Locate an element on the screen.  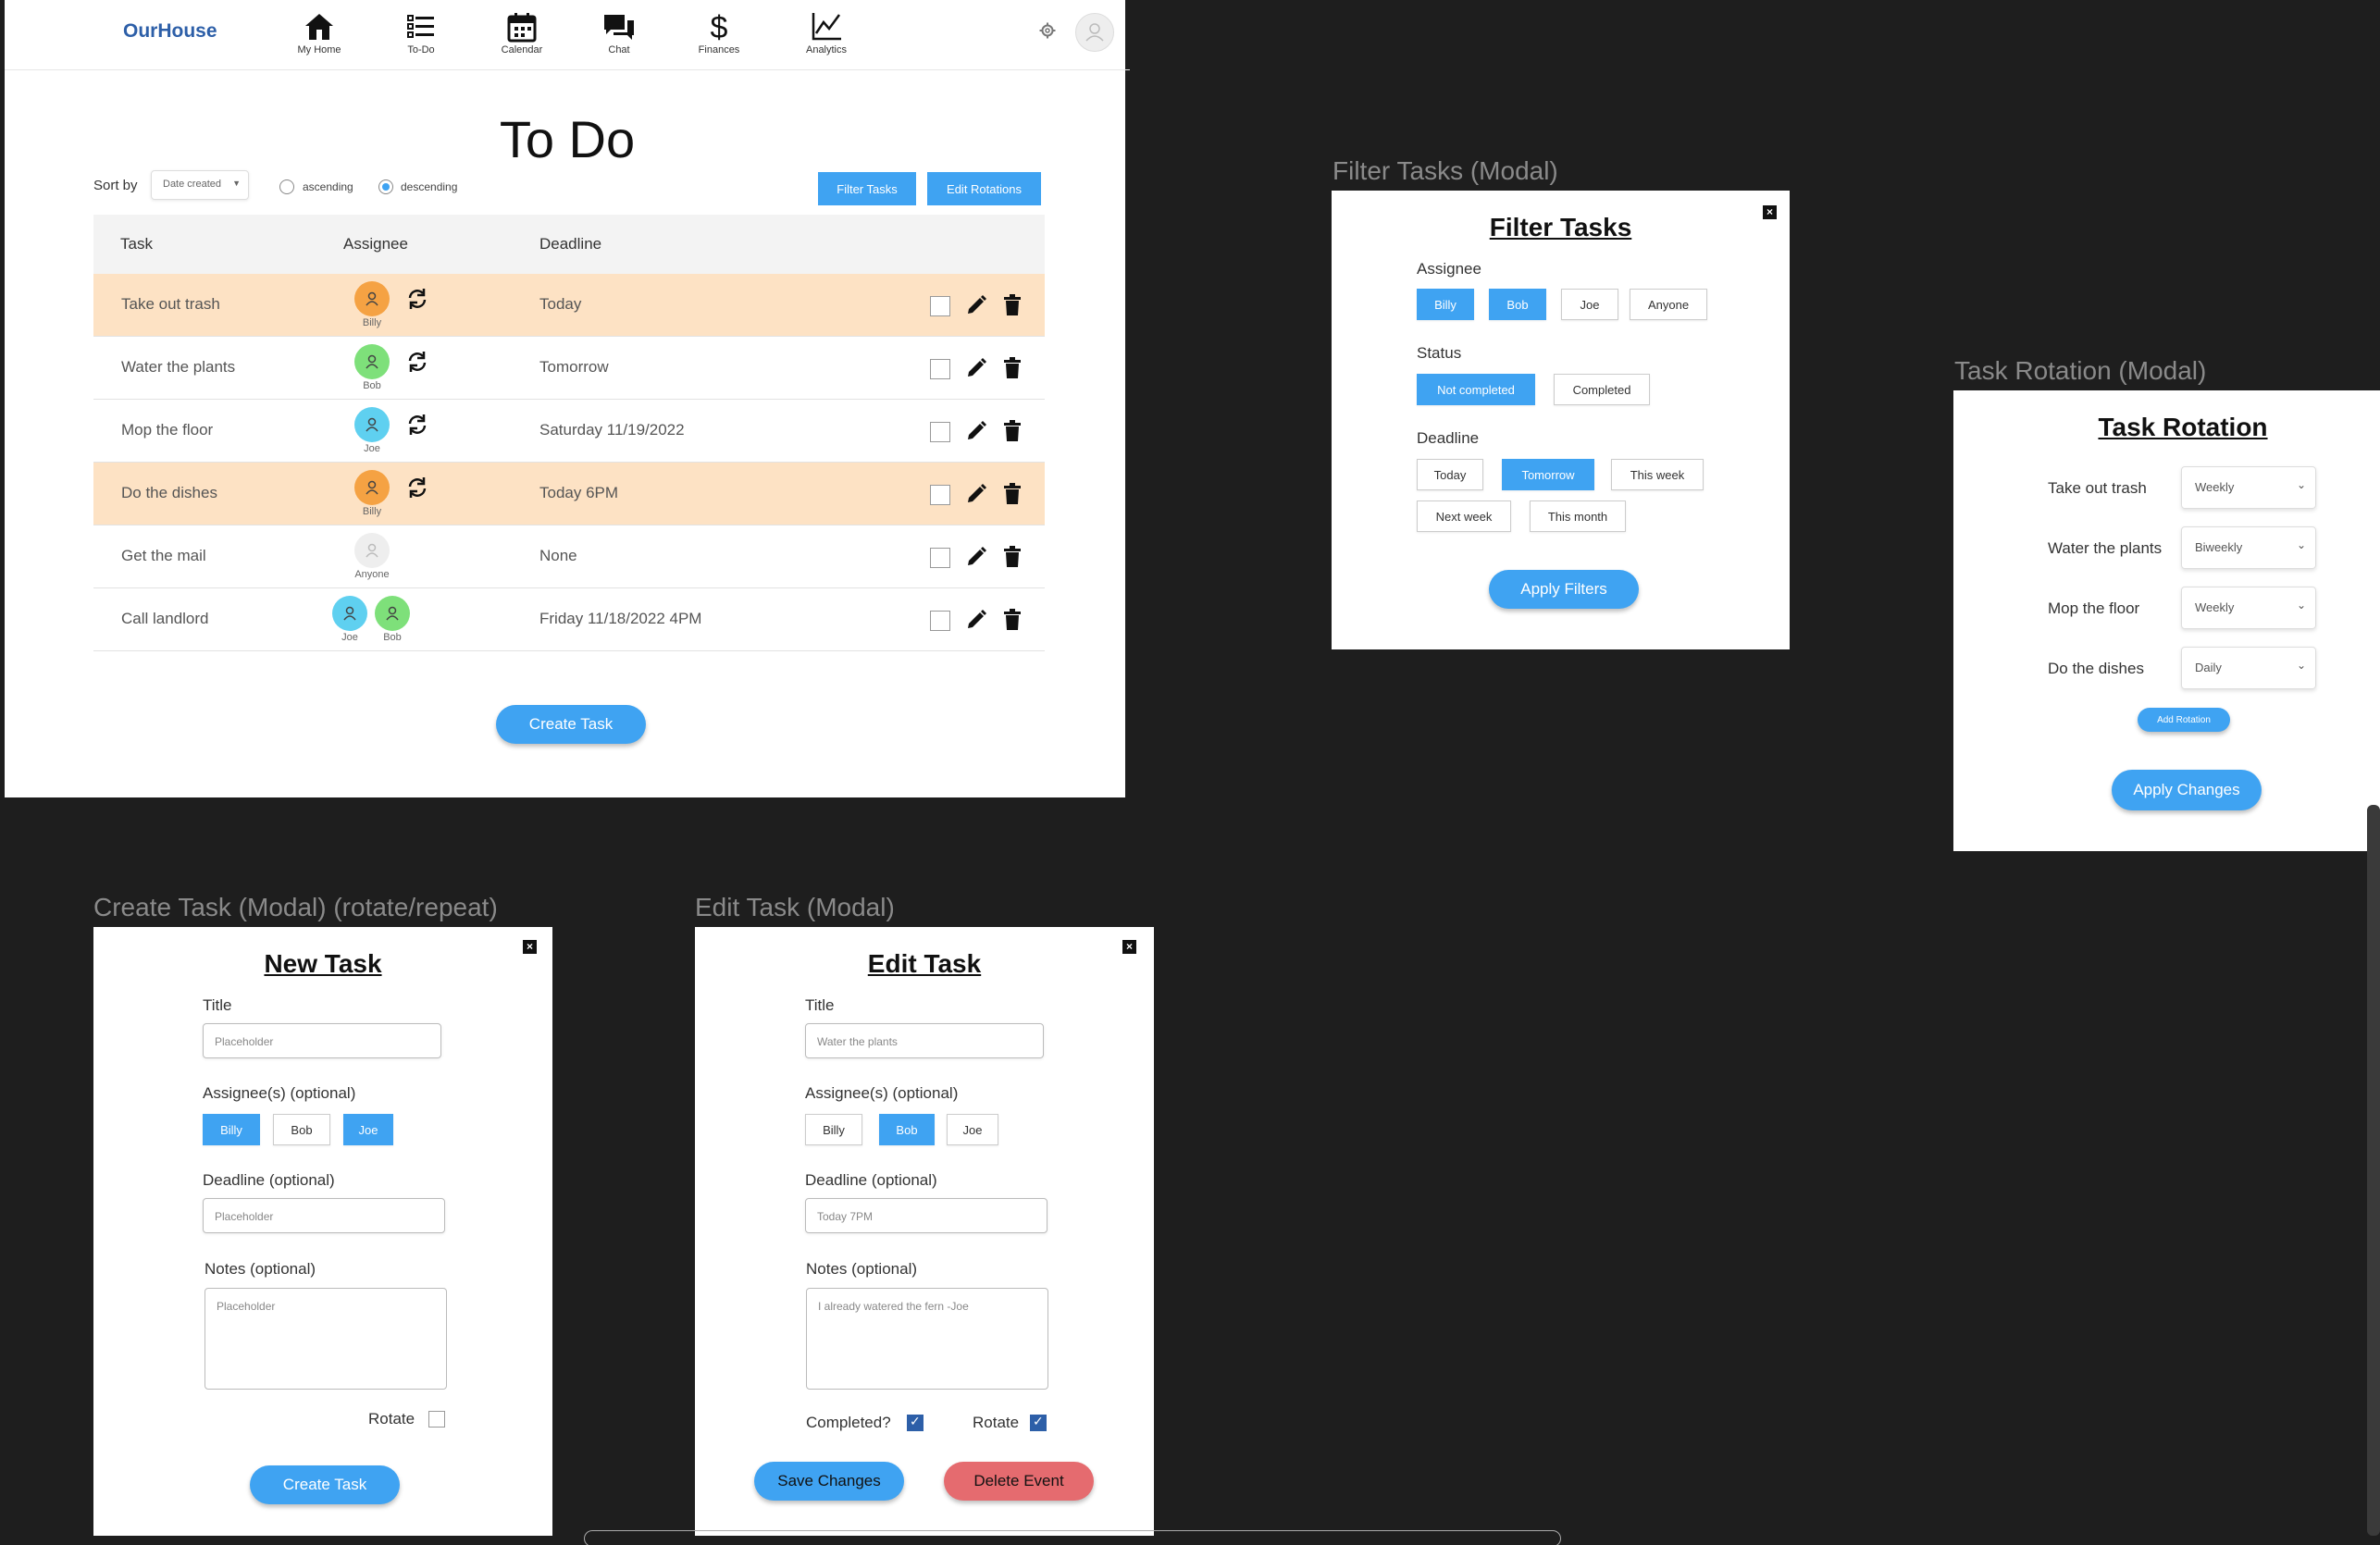
radio-descending is located at coordinates (385, 186).